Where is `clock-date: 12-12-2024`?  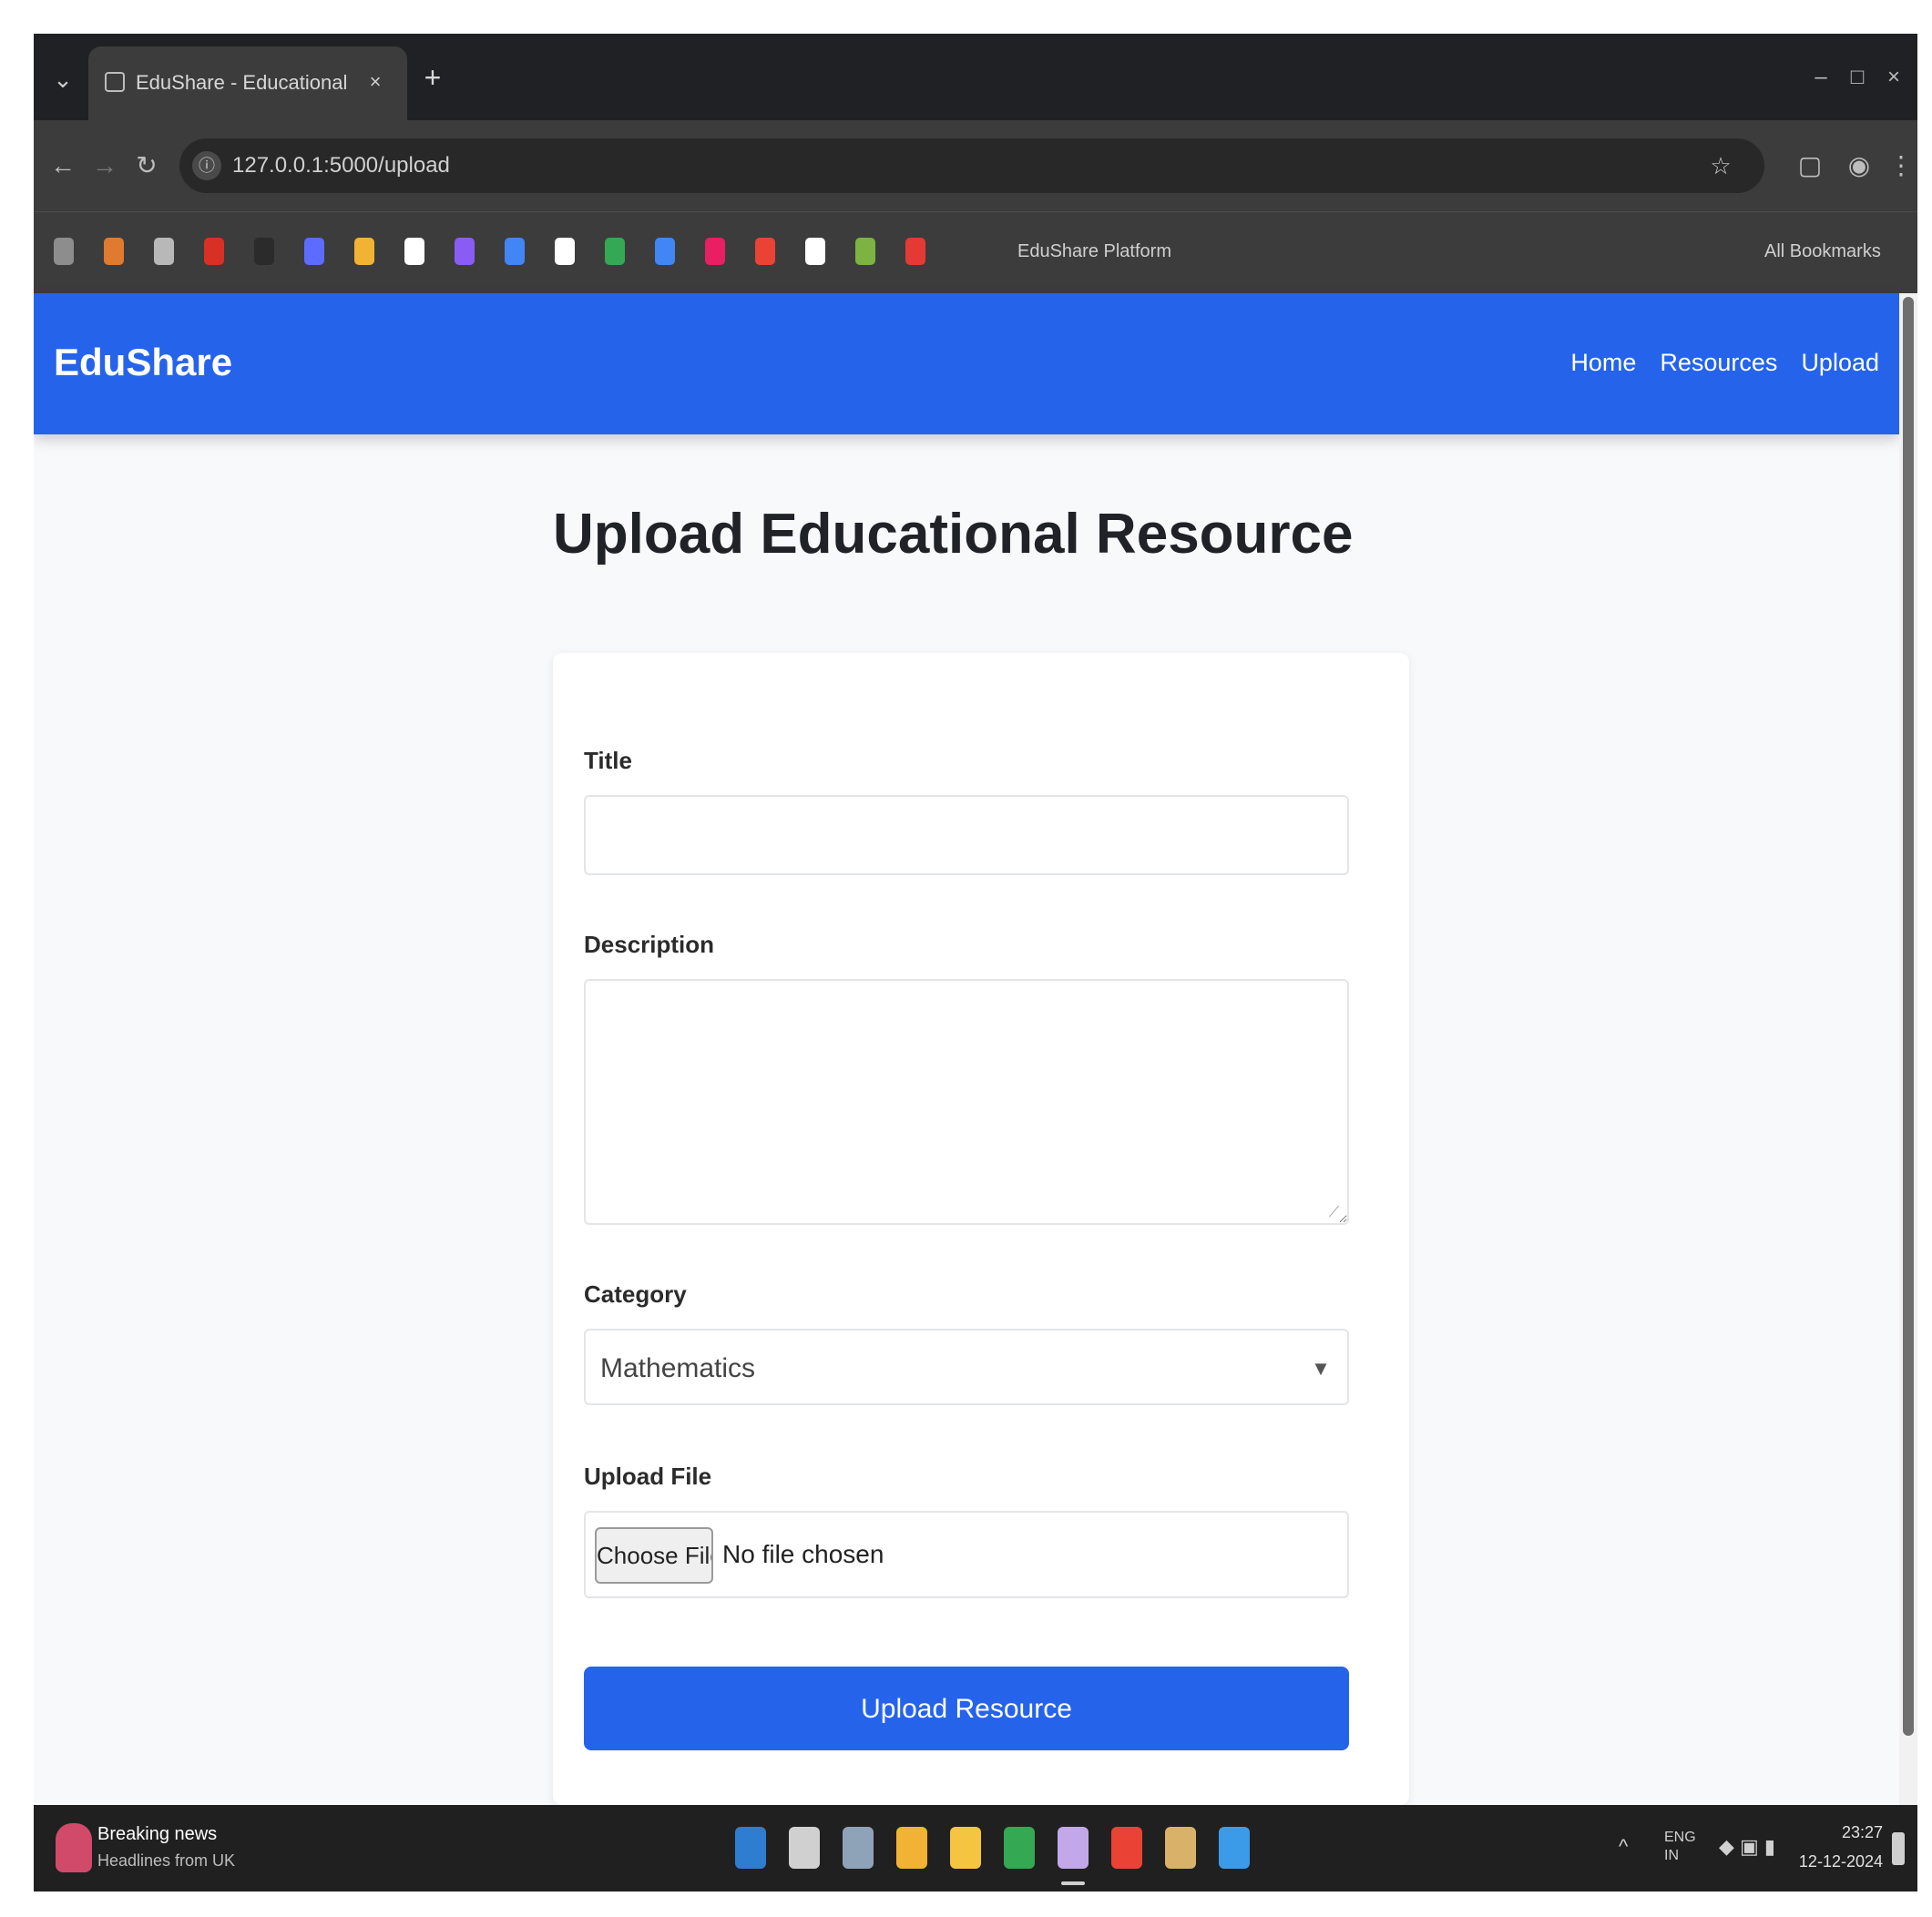 clock-date: 12-12-2024 is located at coordinates (1840, 1861).